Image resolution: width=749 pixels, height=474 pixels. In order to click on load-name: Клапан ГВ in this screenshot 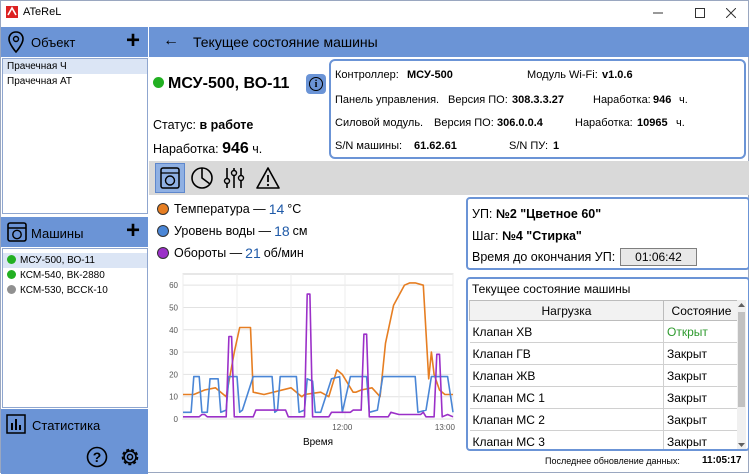, I will do `click(566, 353)`.